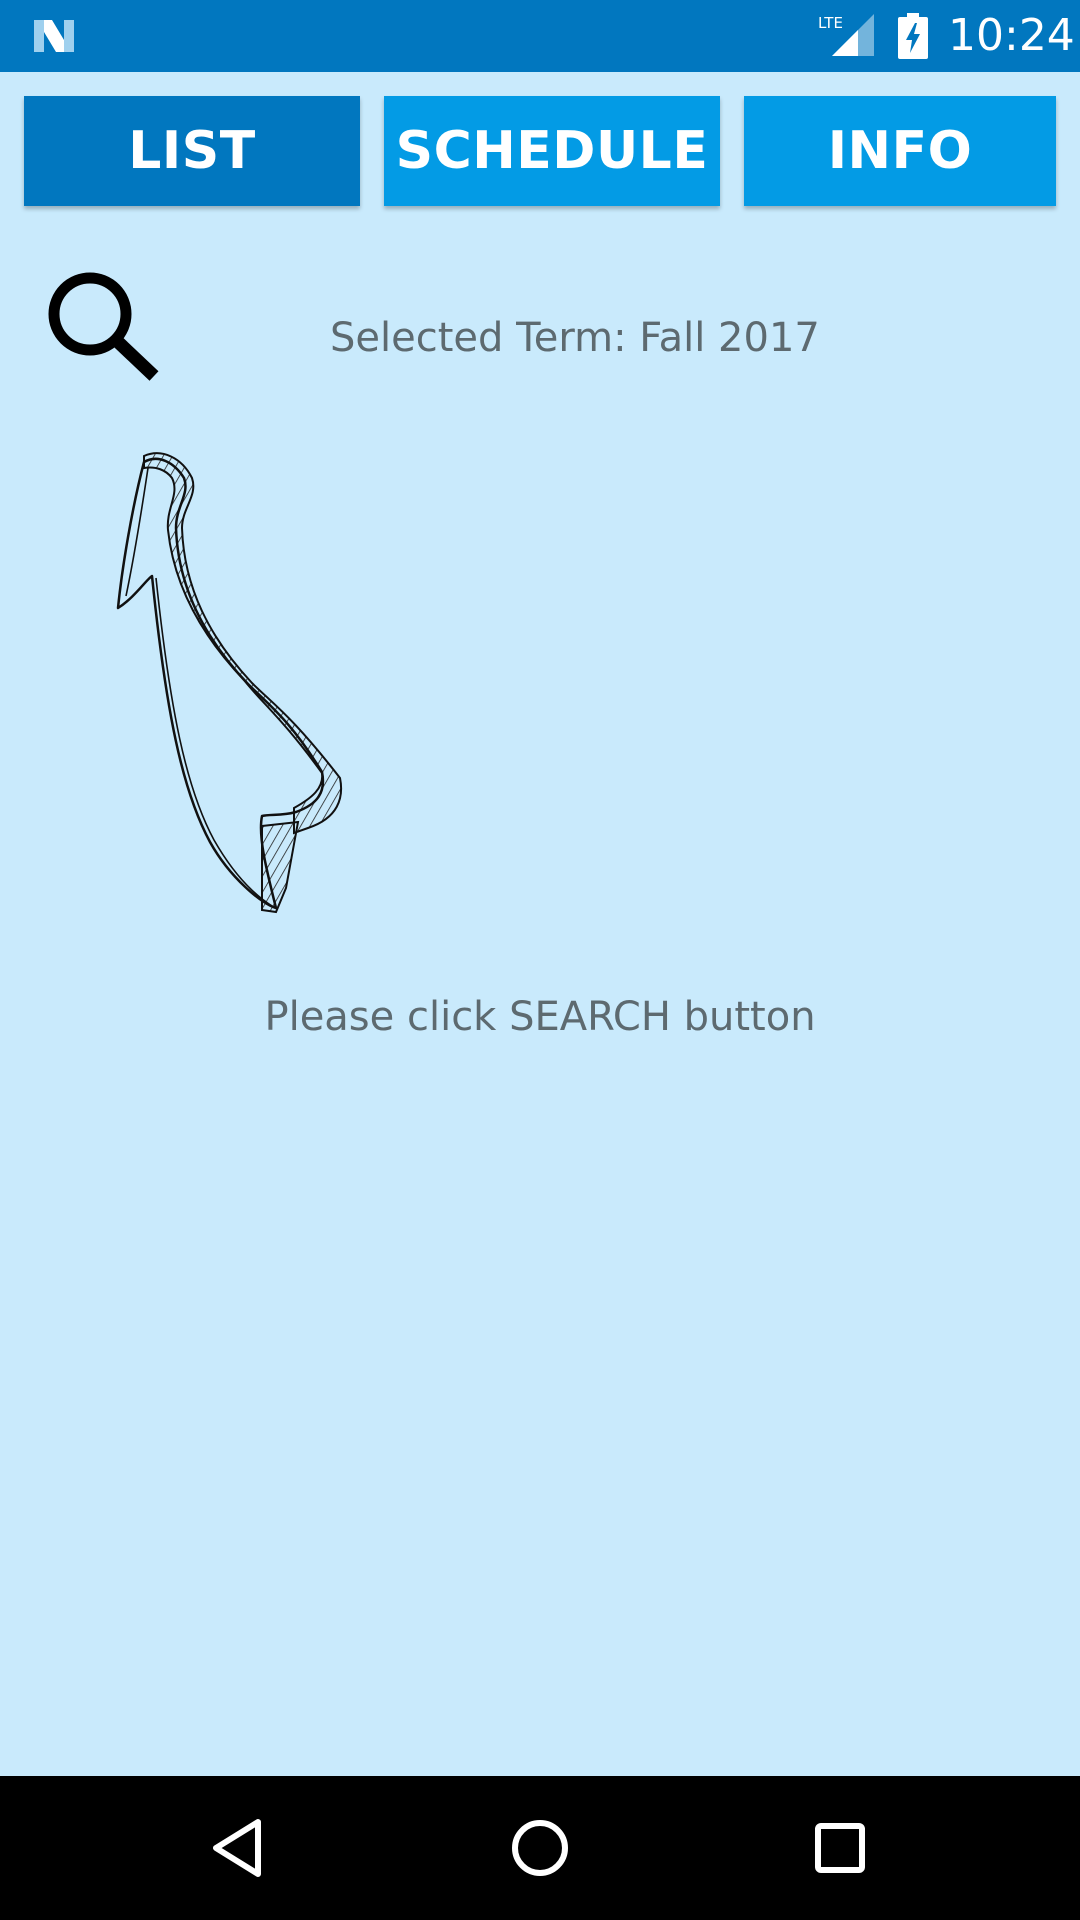 The width and height of the screenshot is (1080, 1920). Describe the element at coordinates (846, 35) in the screenshot. I see `lte-signal-icon: LTE` at that location.